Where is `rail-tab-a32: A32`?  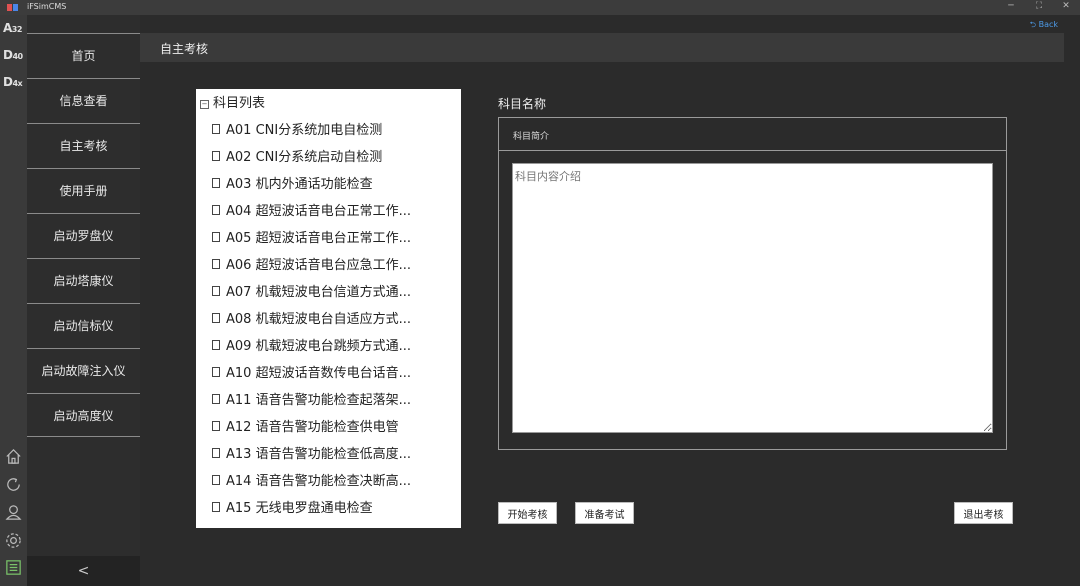 rail-tab-a32: A32 is located at coordinates (12, 28).